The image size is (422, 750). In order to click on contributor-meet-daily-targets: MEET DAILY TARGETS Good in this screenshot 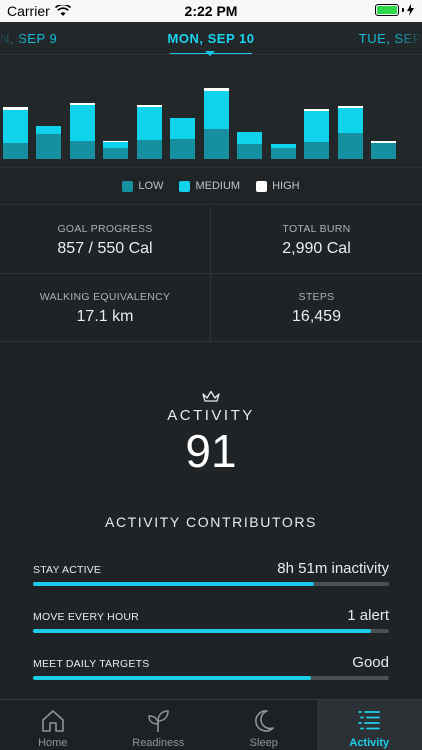, I will do `click(211, 665)`.